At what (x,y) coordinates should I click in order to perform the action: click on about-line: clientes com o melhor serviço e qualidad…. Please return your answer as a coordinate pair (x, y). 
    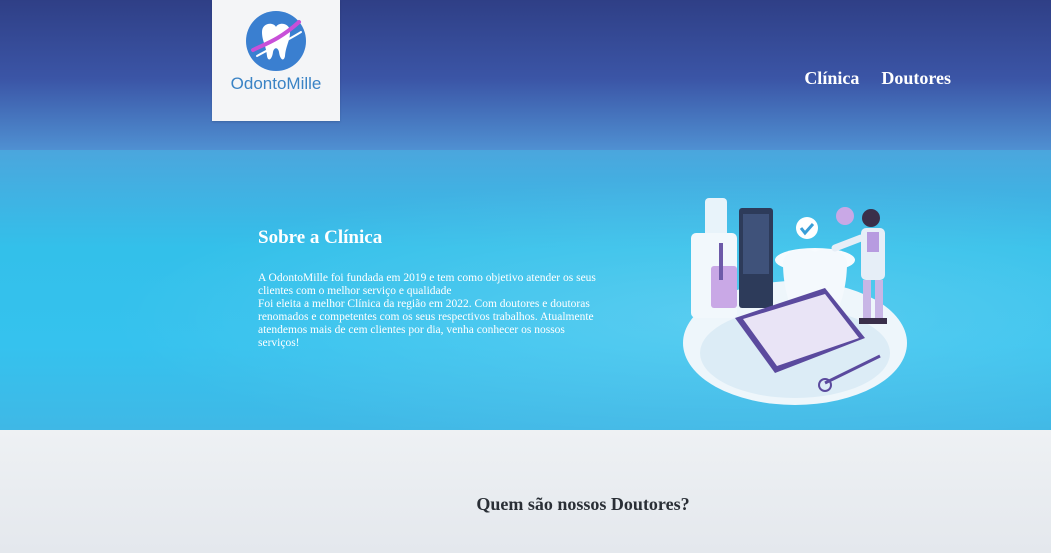
    Looking at the image, I should click on (355, 291).